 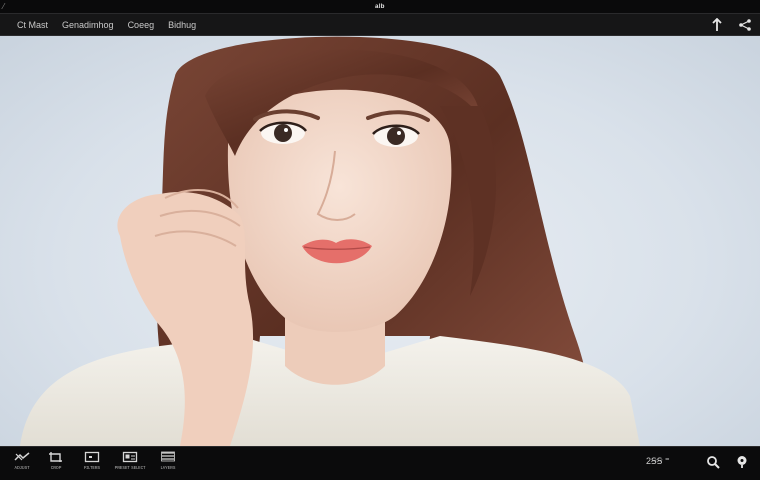 I want to click on status-readout: 2ꞨꞨ ⁼, so click(x=658, y=461).